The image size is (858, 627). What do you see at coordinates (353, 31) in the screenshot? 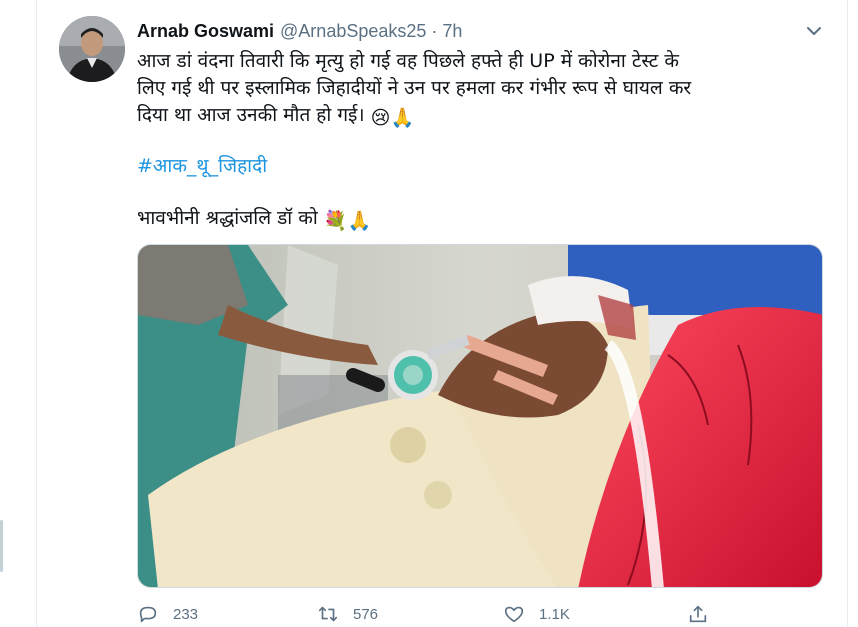
I see `user-handle: @ArnabSpeaks25` at bounding box center [353, 31].